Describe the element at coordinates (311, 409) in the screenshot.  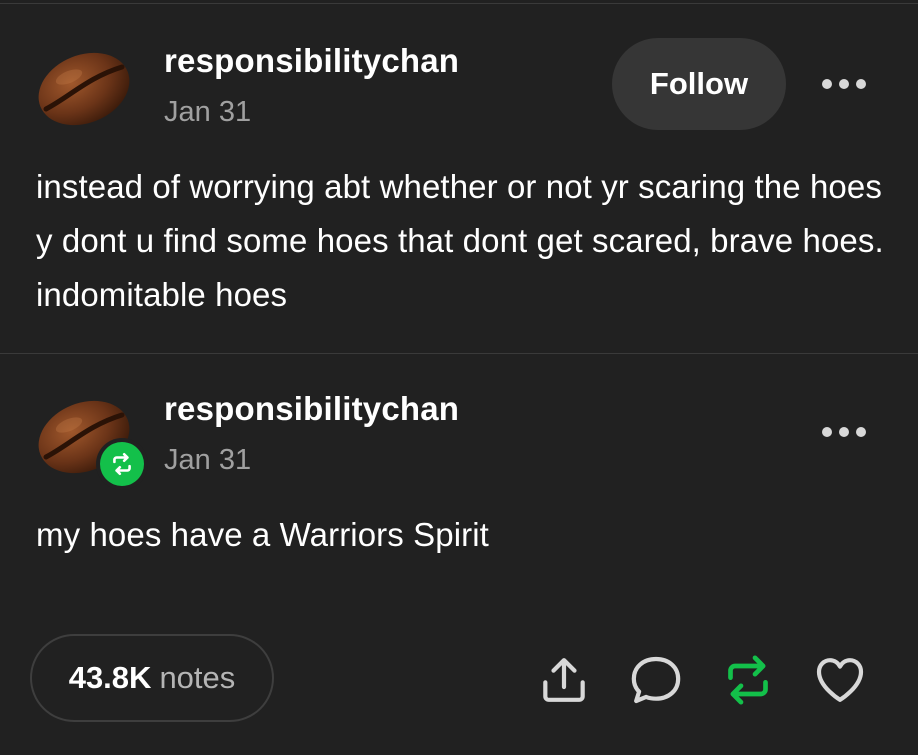
I see `reblog-username: responsibilitychan` at that location.